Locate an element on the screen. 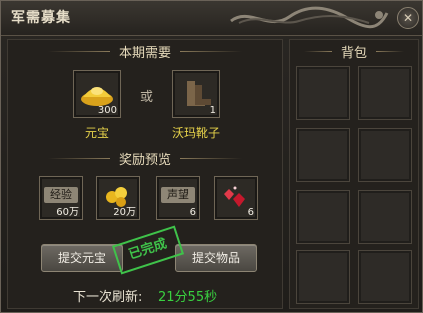 The image size is (423, 313). submit-item-button: 提交物品 is located at coordinates (216, 258).